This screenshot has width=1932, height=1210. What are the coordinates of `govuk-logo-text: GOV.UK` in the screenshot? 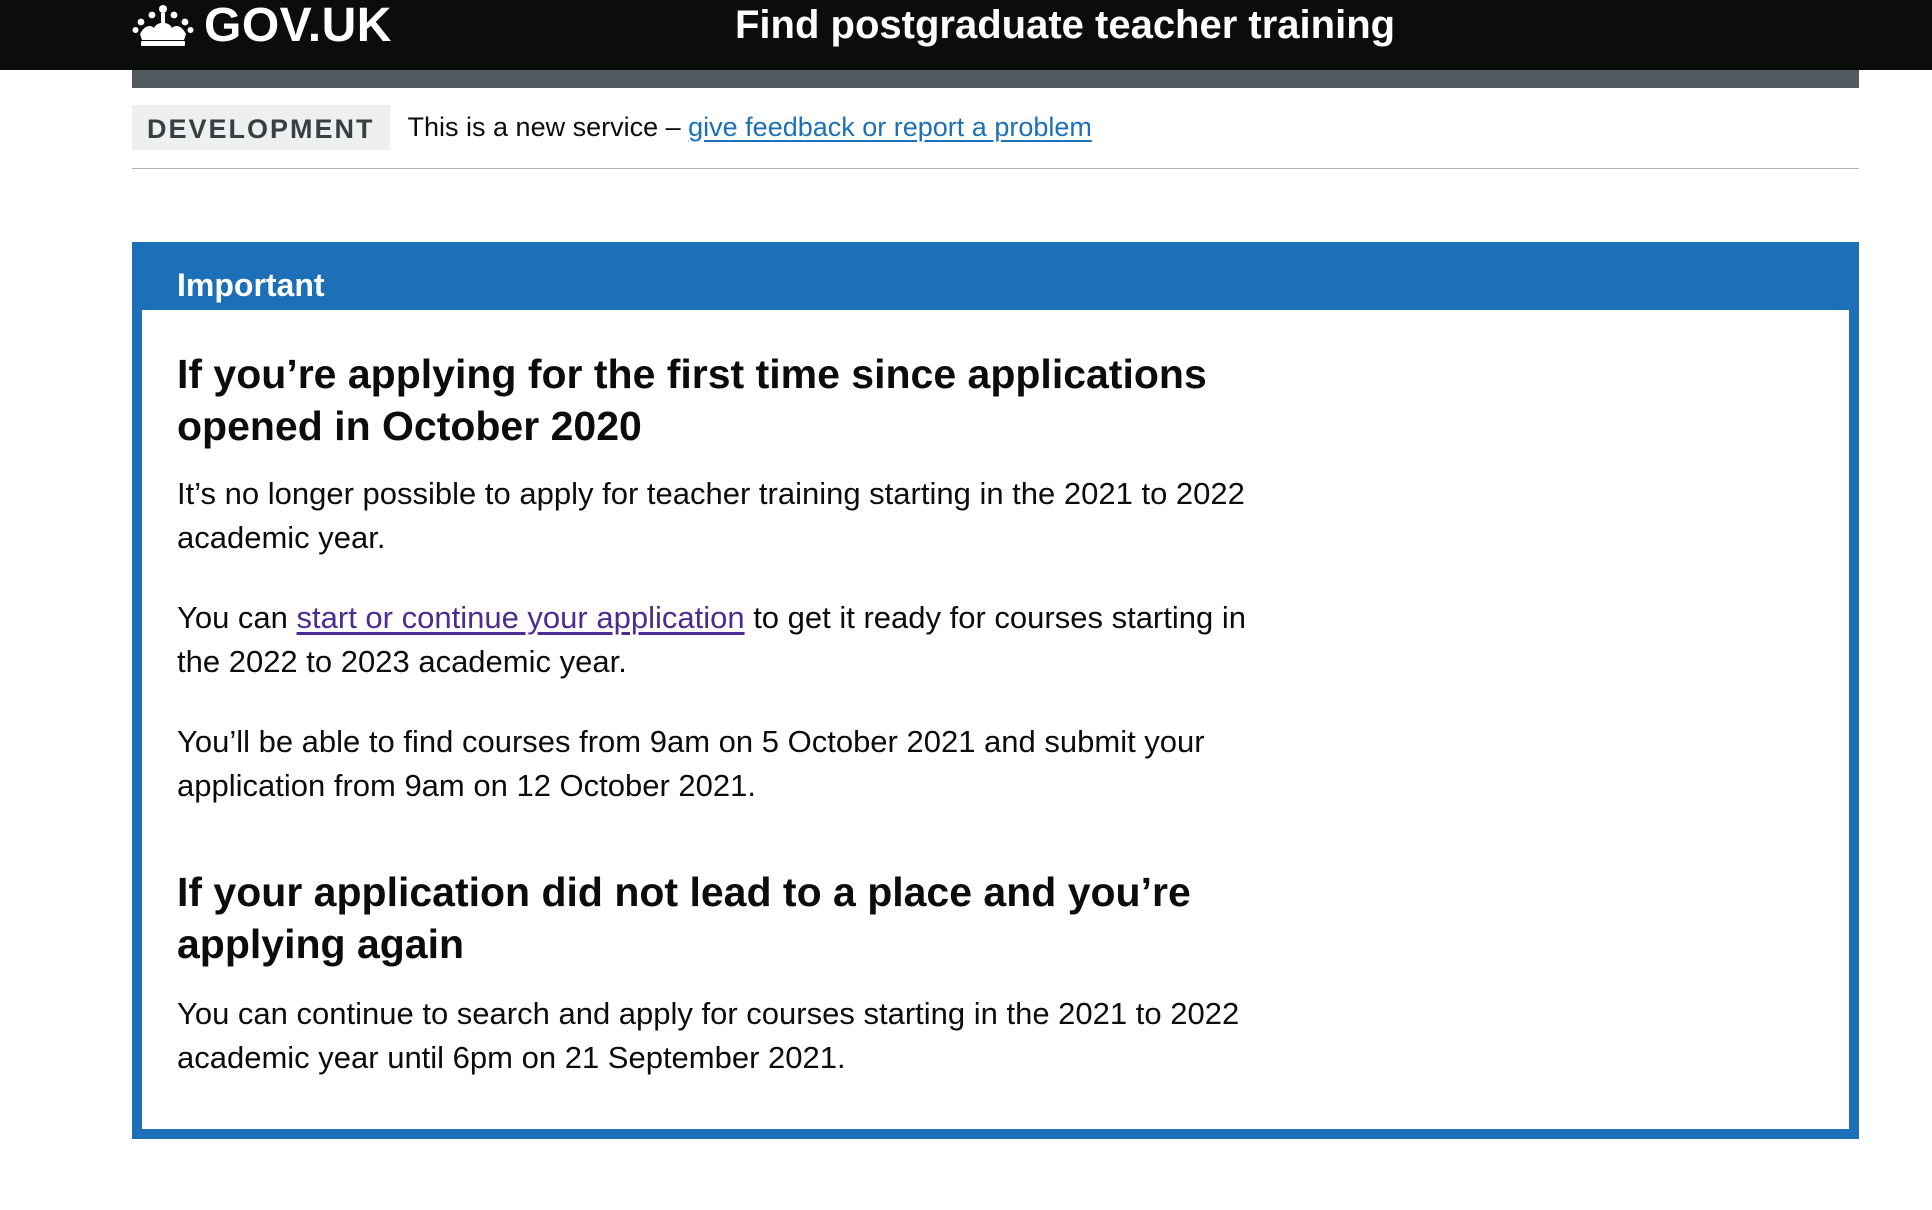 It's located at (298, 26).